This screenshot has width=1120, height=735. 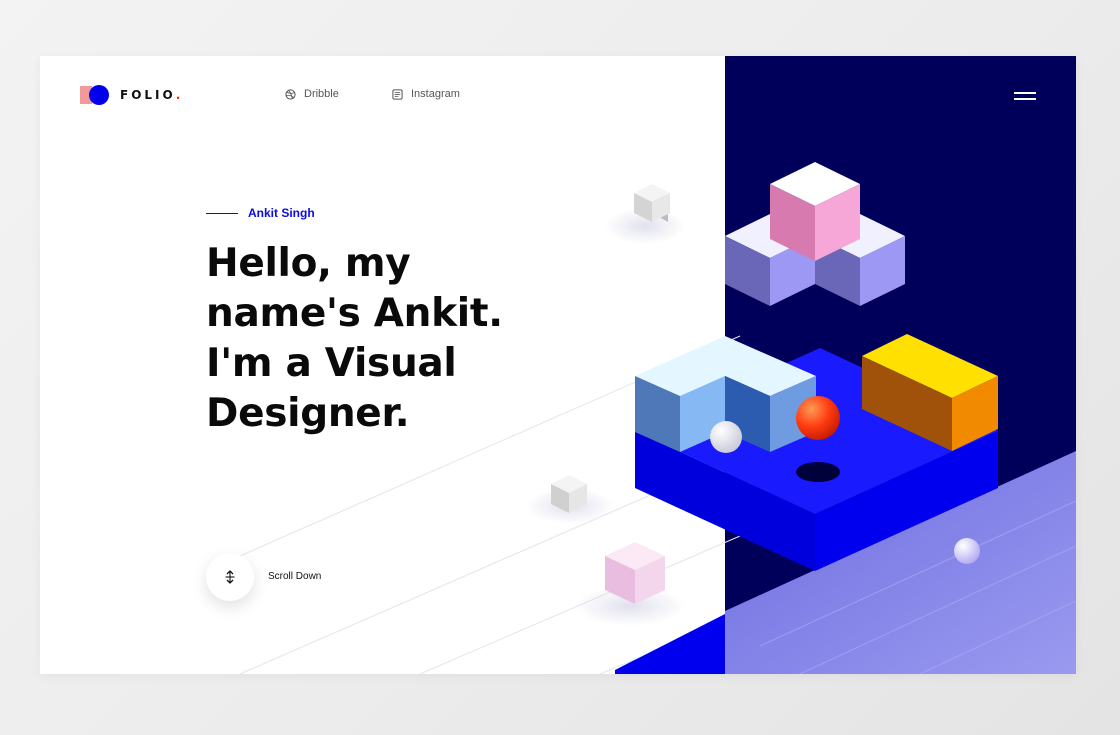 What do you see at coordinates (397, 94) in the screenshot?
I see `instagram-icon` at bounding box center [397, 94].